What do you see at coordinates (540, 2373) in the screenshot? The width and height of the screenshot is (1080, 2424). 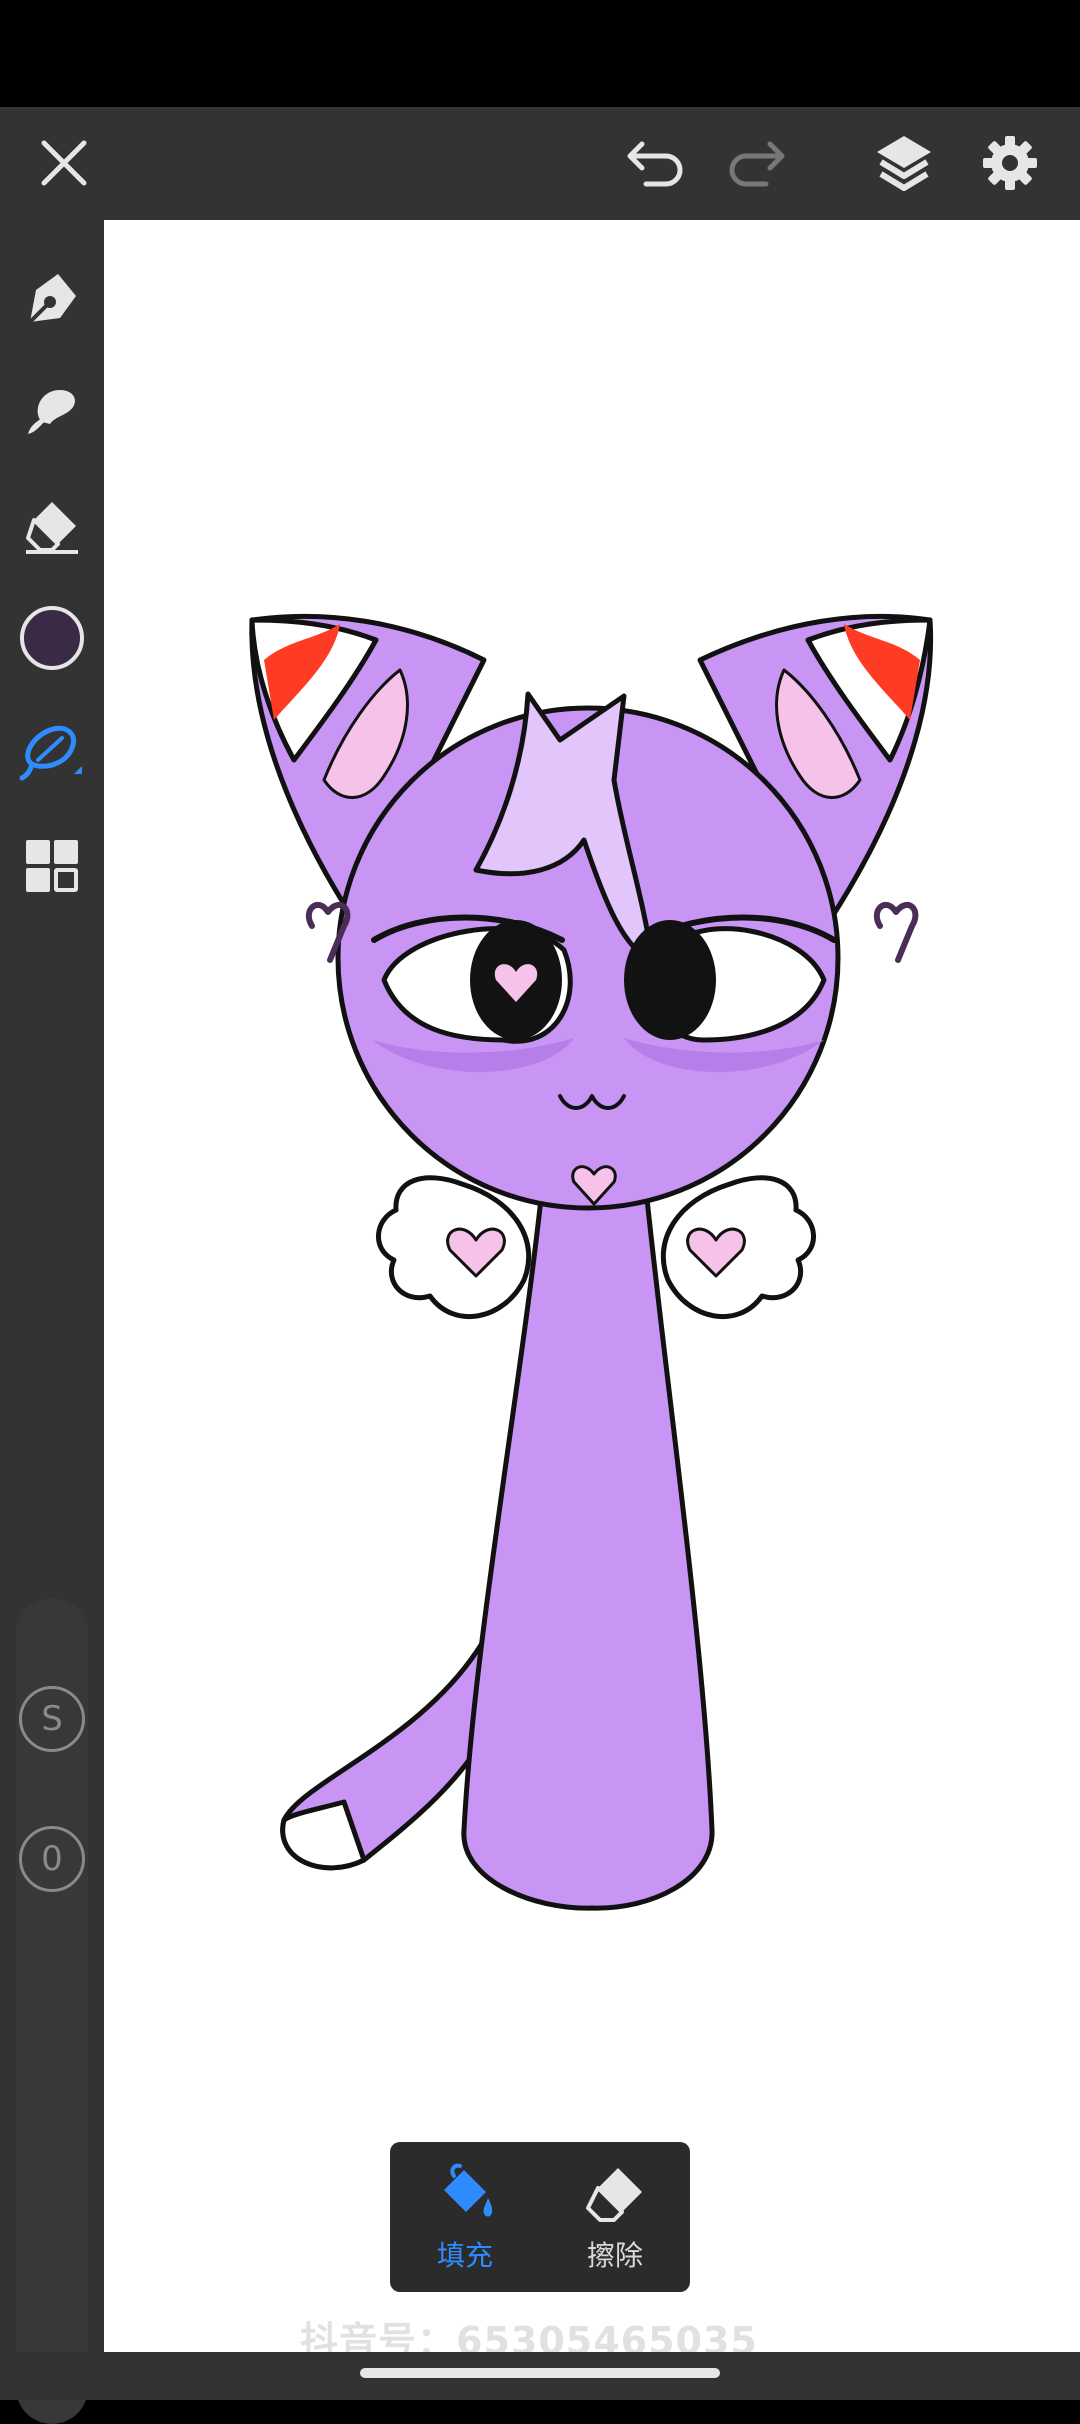 I see `home-indicator` at bounding box center [540, 2373].